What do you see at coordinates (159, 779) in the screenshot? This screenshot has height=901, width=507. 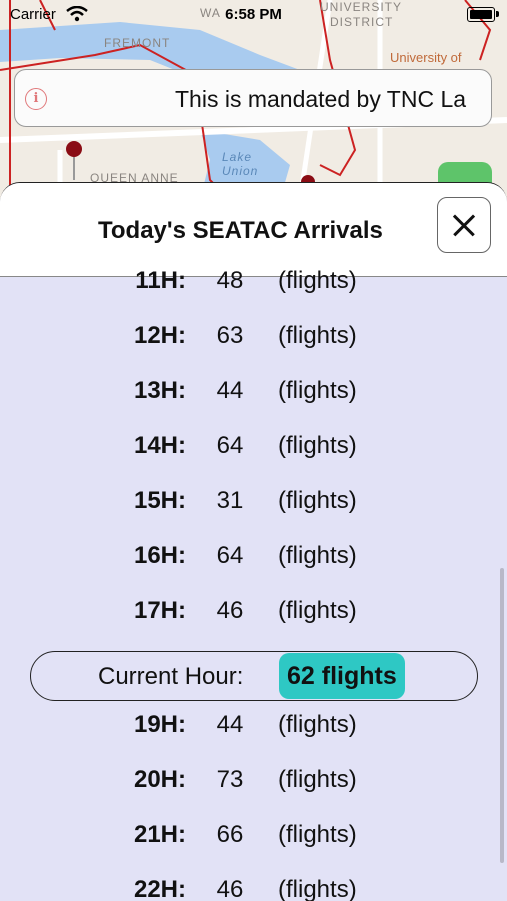 I see `hour-label: 20H:` at bounding box center [159, 779].